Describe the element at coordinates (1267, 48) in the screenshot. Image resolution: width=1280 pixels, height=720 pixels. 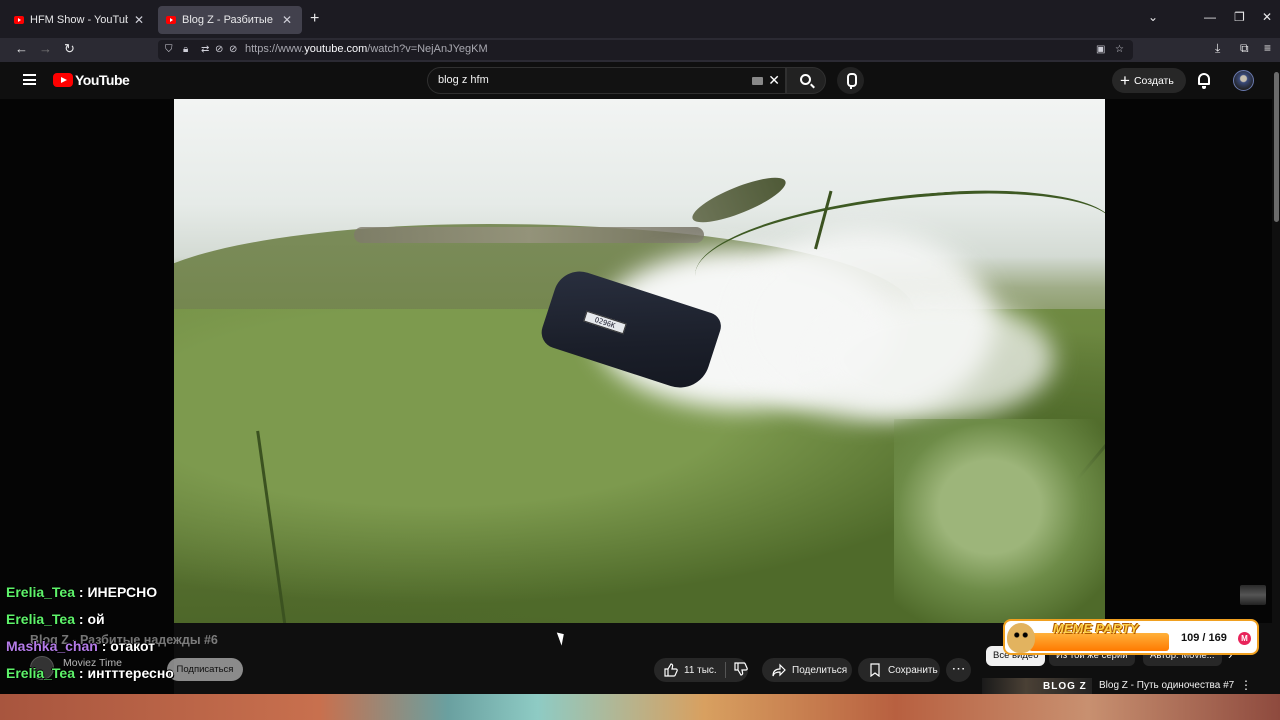
I see `menu-icon: ≡` at that location.